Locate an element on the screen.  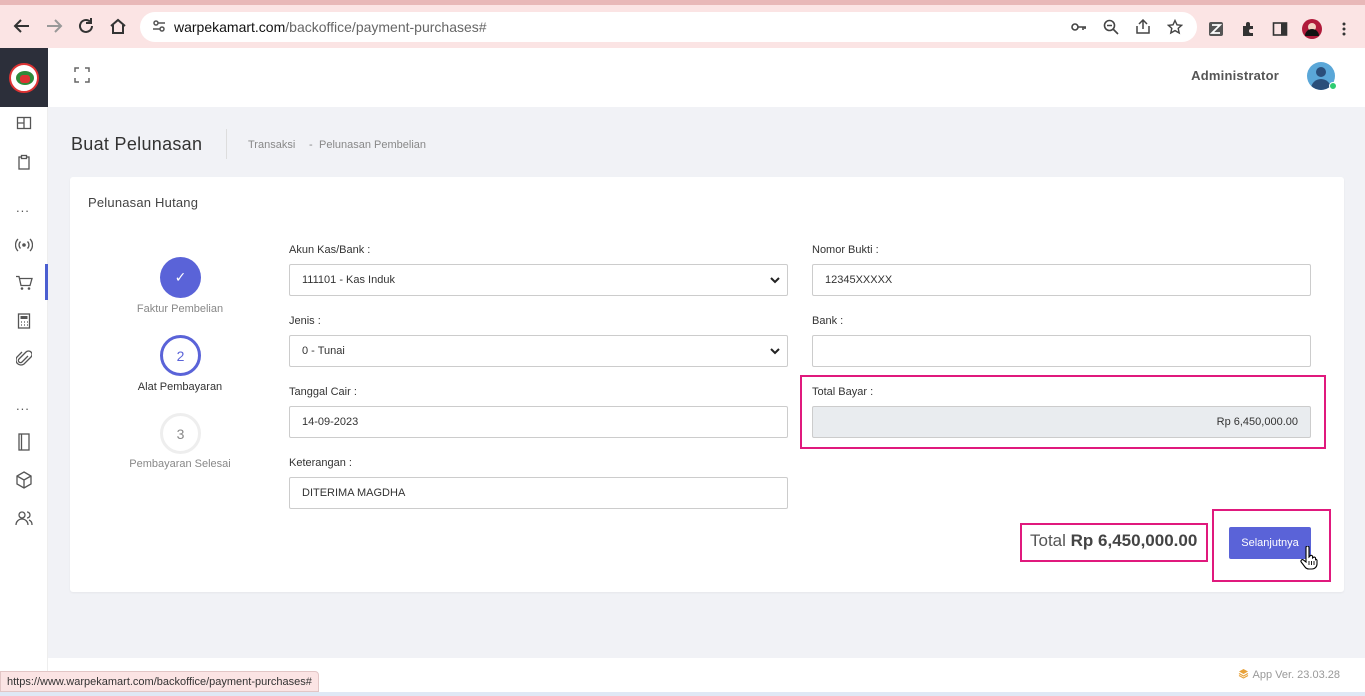
tanggal-value: 14-09-2023 is located at coordinates (330, 422).